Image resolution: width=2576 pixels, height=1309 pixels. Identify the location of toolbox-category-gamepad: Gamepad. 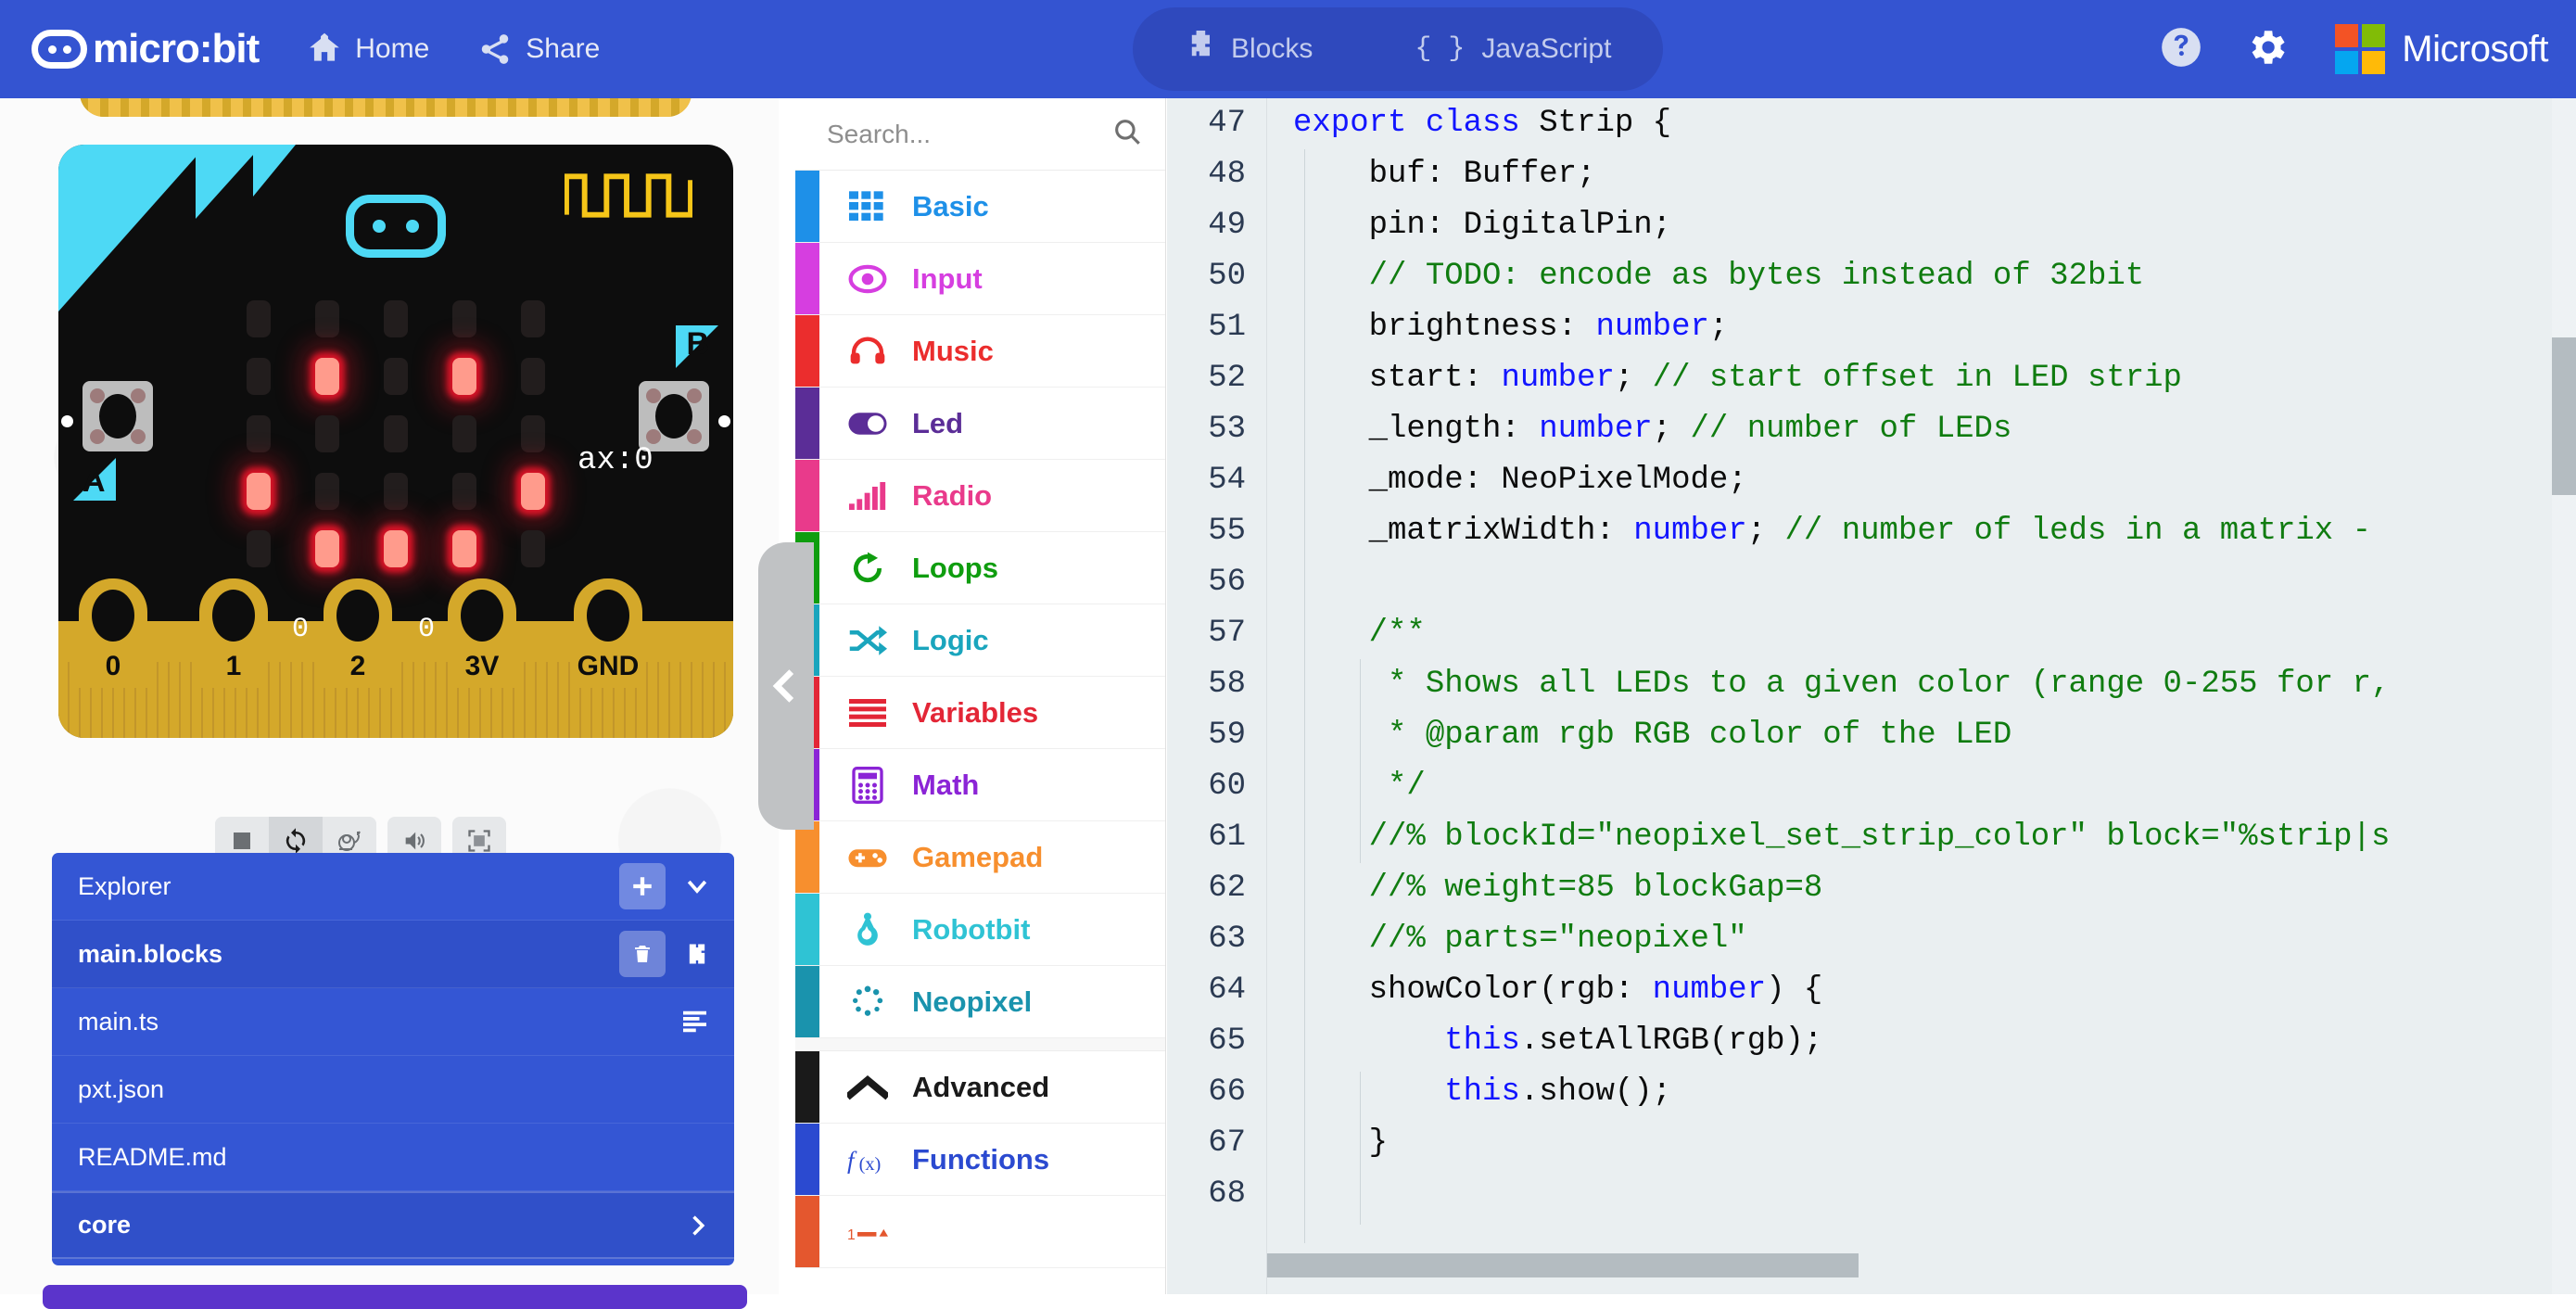
(980, 857).